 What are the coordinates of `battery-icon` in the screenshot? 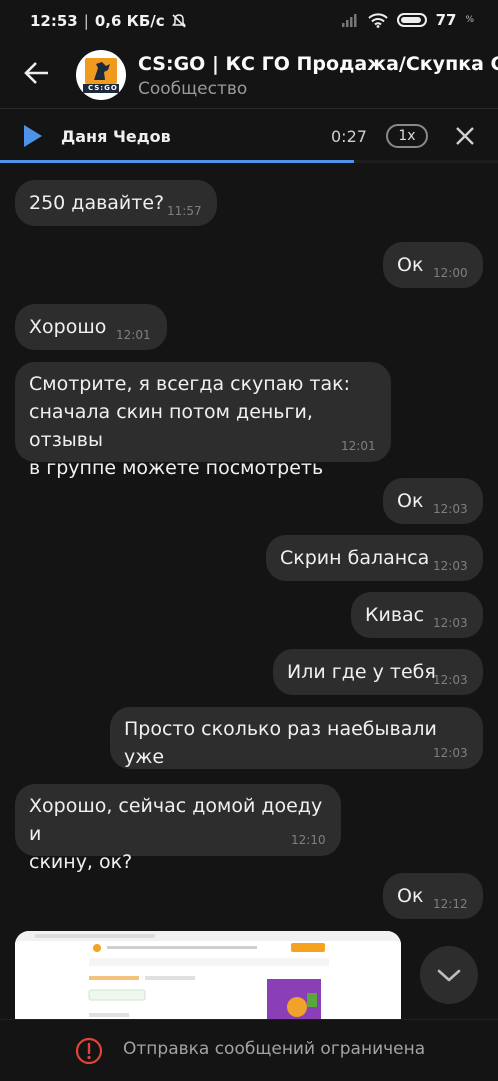 It's located at (411, 20).